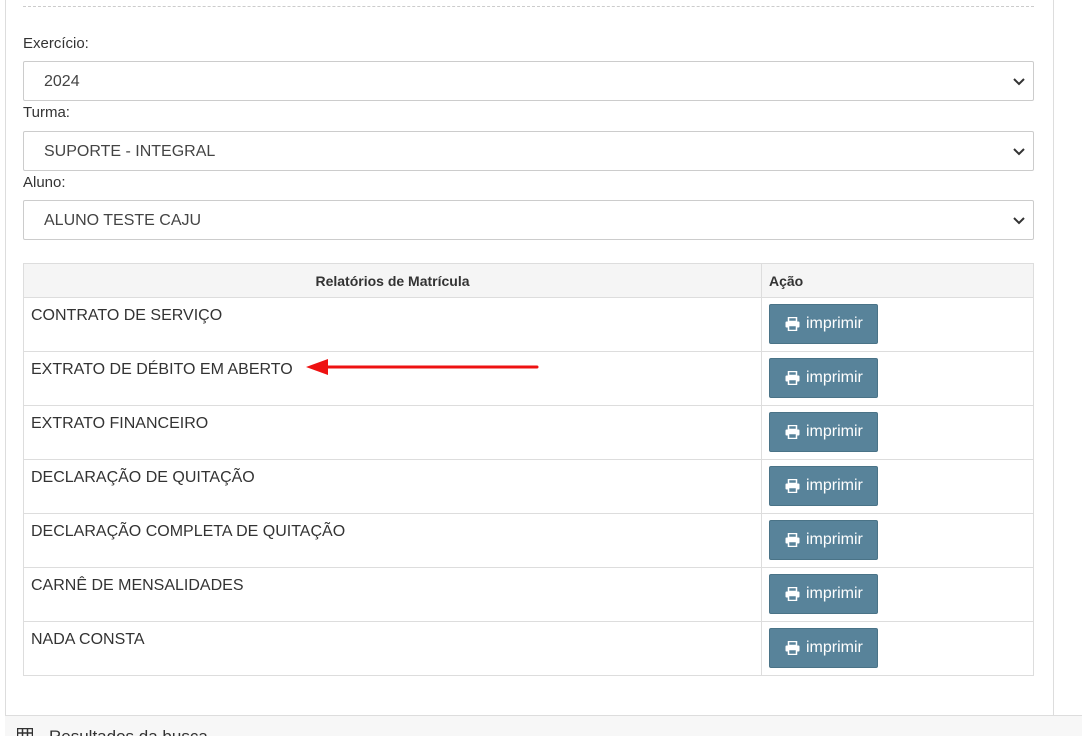 The image size is (1082, 736). I want to click on aluno-select-value: ALUNO TESTE CAJU, so click(122, 220).